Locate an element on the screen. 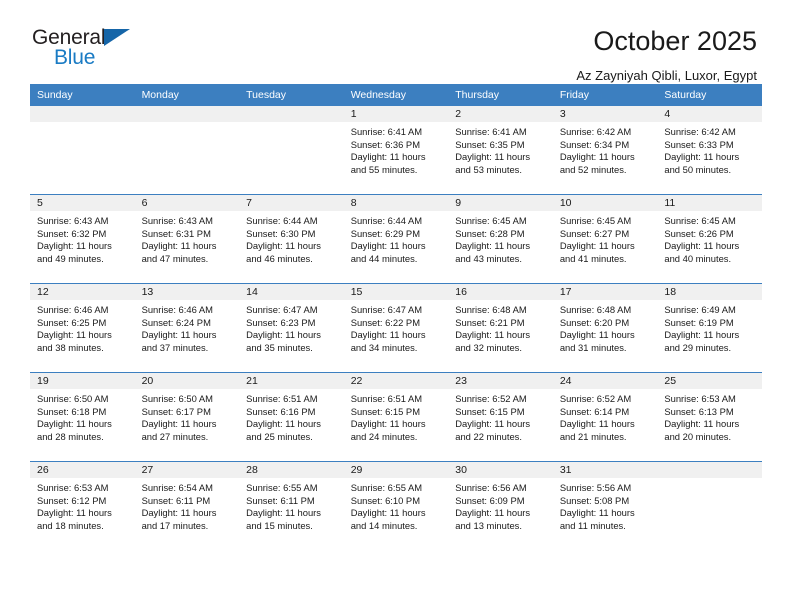 The height and width of the screenshot is (612, 792). day-number: 27 is located at coordinates (187, 470).